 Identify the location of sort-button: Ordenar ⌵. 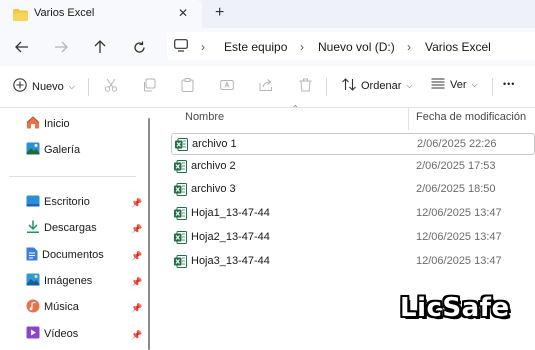
(377, 86).